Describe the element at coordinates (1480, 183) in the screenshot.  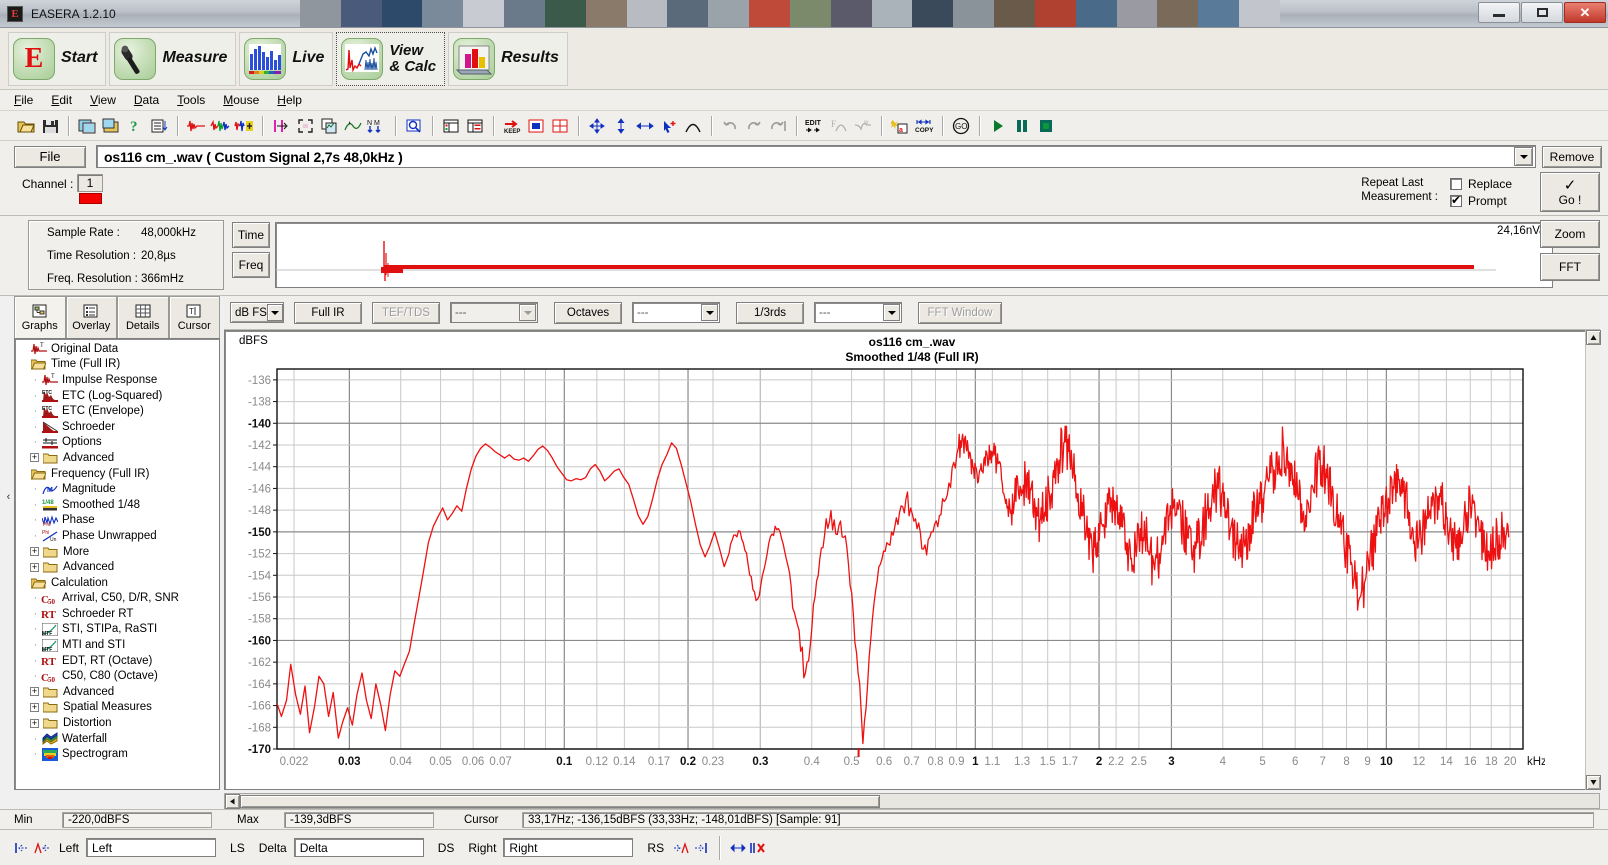
I see `replace-checkbox-row: Replace` at that location.